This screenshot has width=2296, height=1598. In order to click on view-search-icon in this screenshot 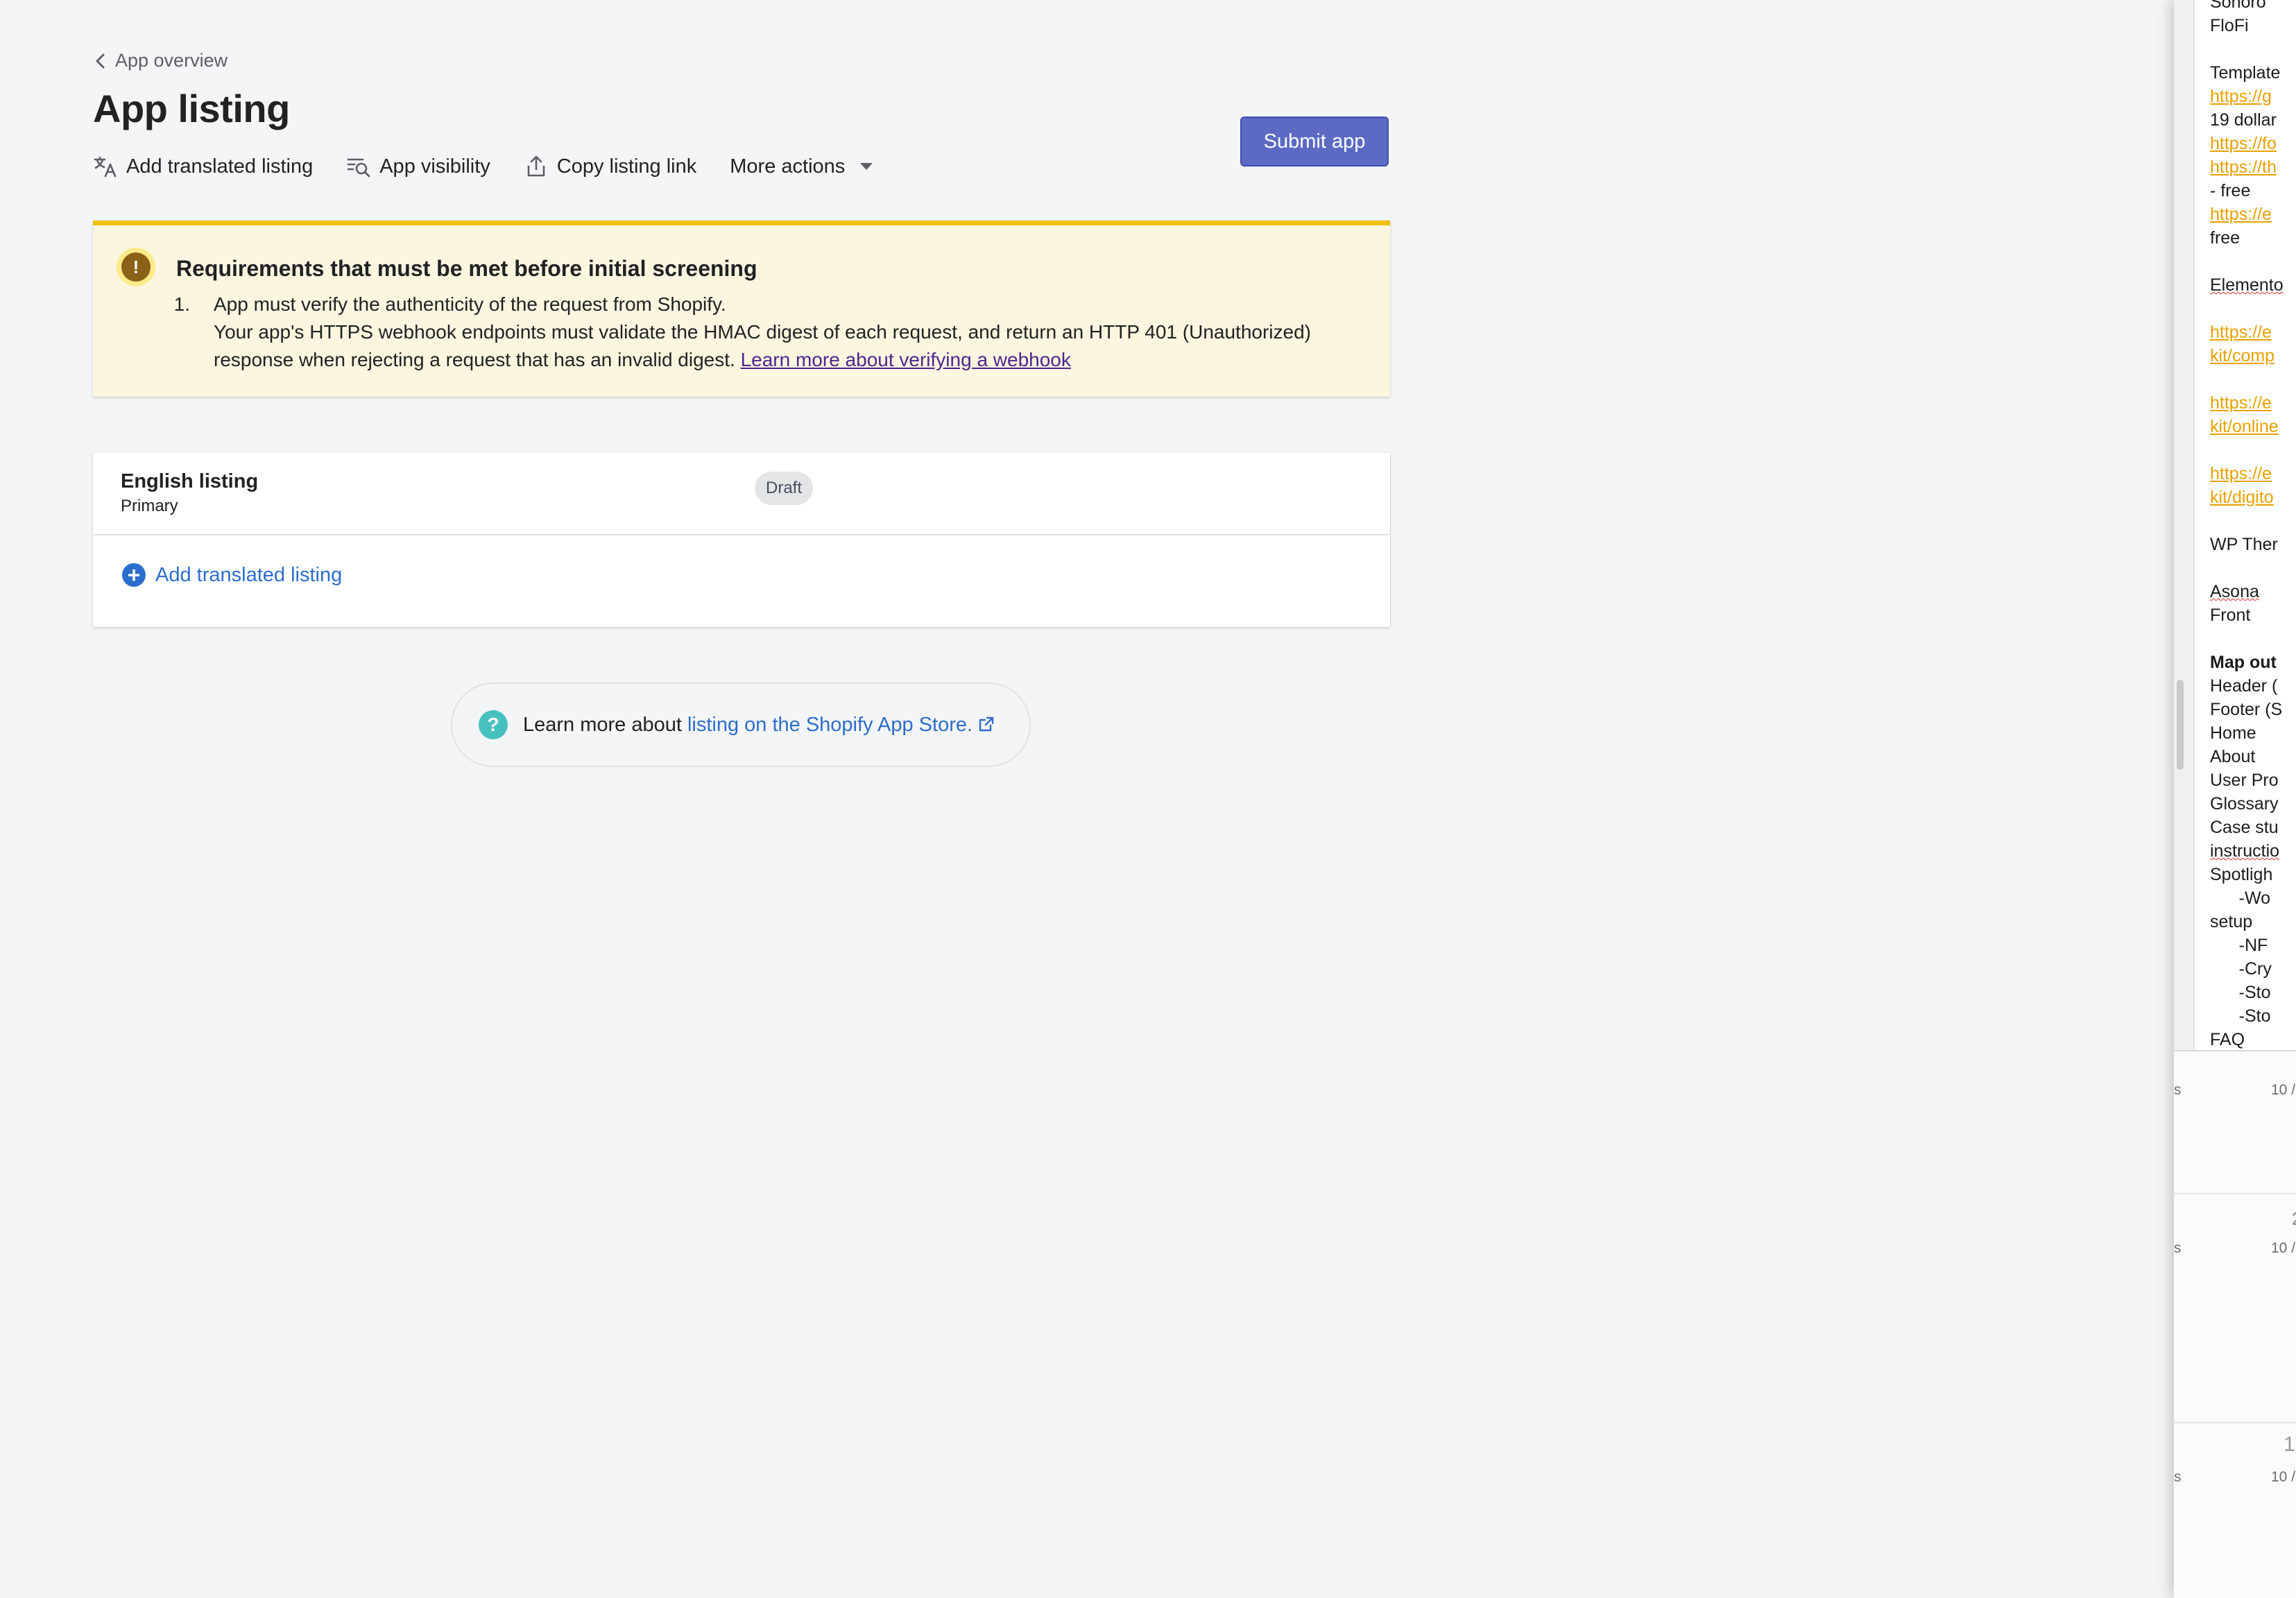, I will do `click(358, 168)`.